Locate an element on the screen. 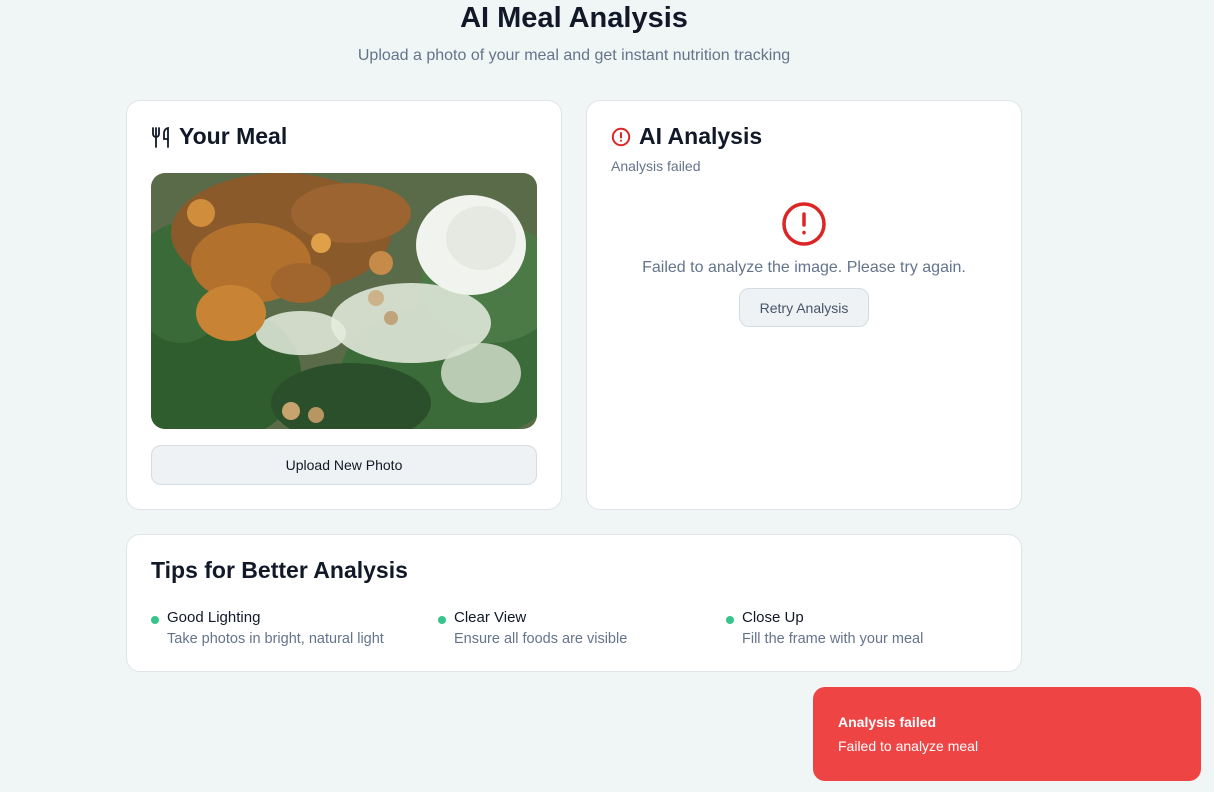  meal-photo is located at coordinates (344, 301).